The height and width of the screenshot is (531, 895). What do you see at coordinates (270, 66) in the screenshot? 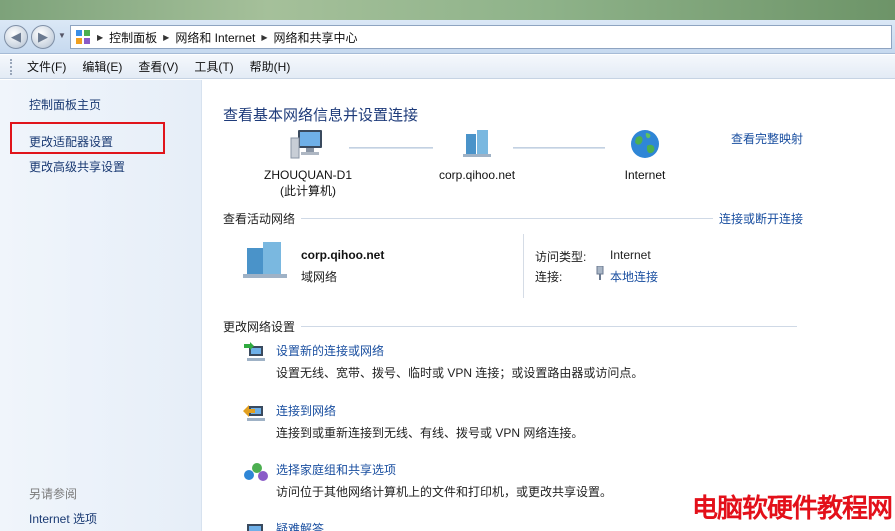
I see `menu-help: 帮助(H)` at bounding box center [270, 66].